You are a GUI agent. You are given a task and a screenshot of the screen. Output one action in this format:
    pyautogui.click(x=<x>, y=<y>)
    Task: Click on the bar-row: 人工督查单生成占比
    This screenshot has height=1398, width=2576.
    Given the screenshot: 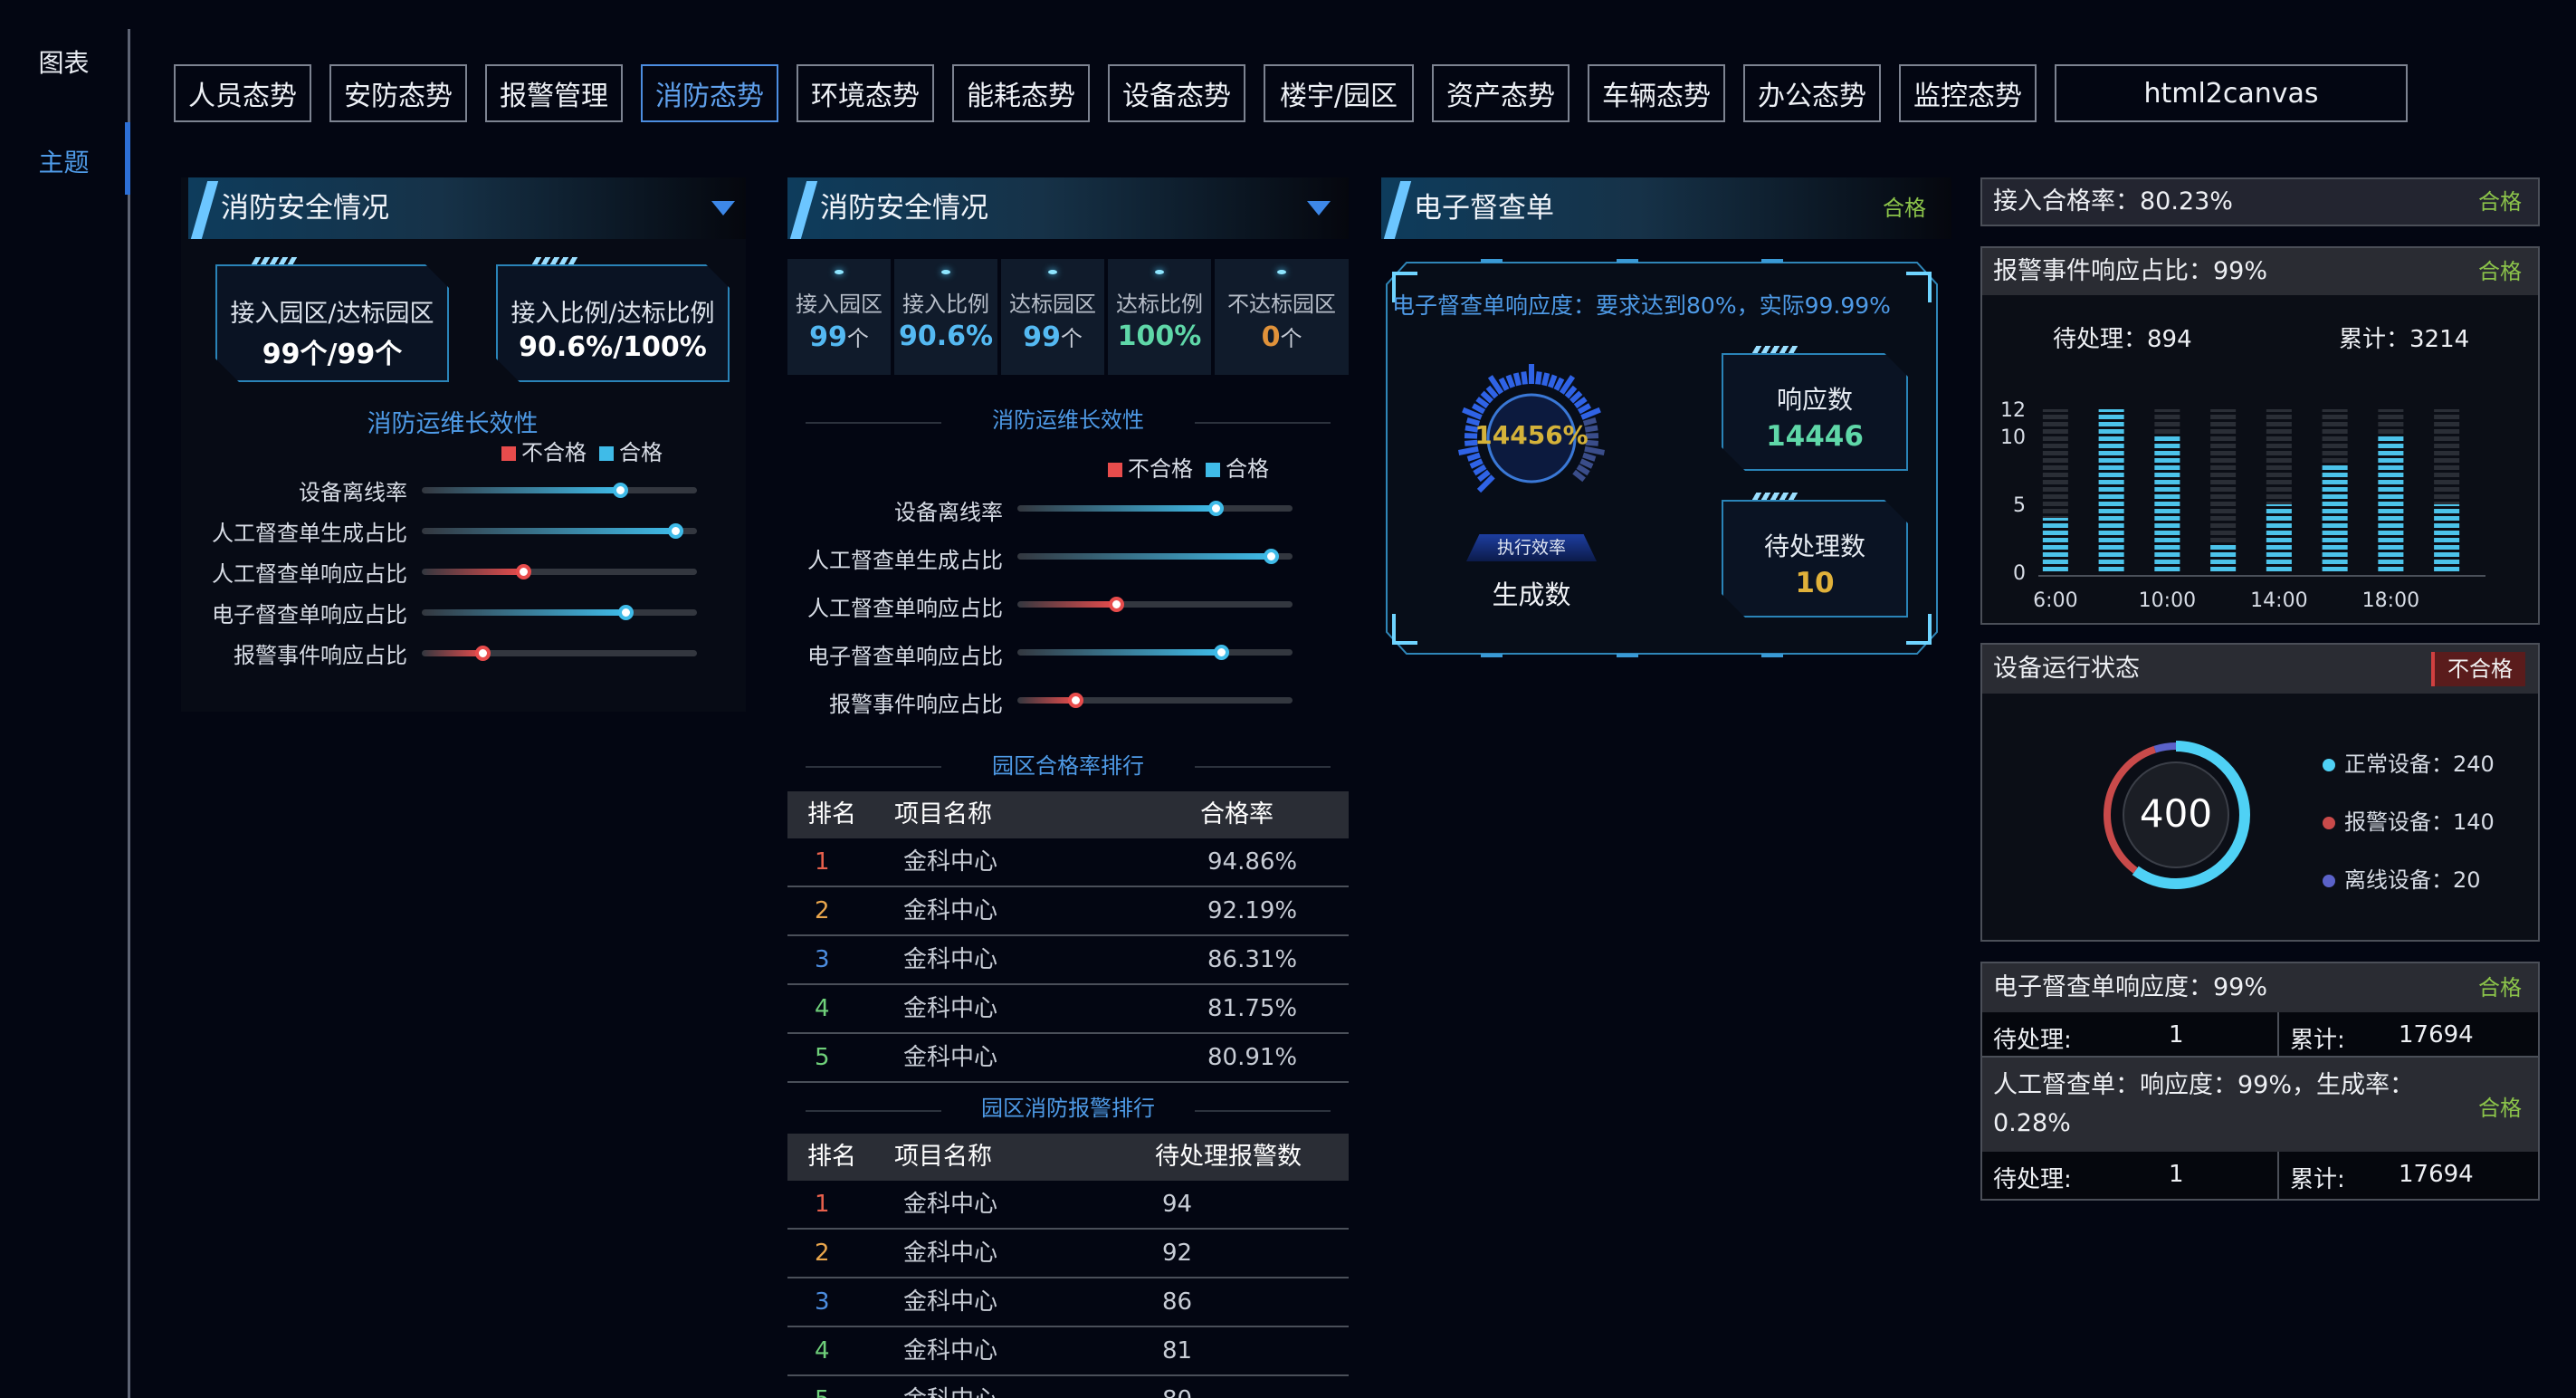 What is the action you would take?
    pyautogui.click(x=1068, y=556)
    